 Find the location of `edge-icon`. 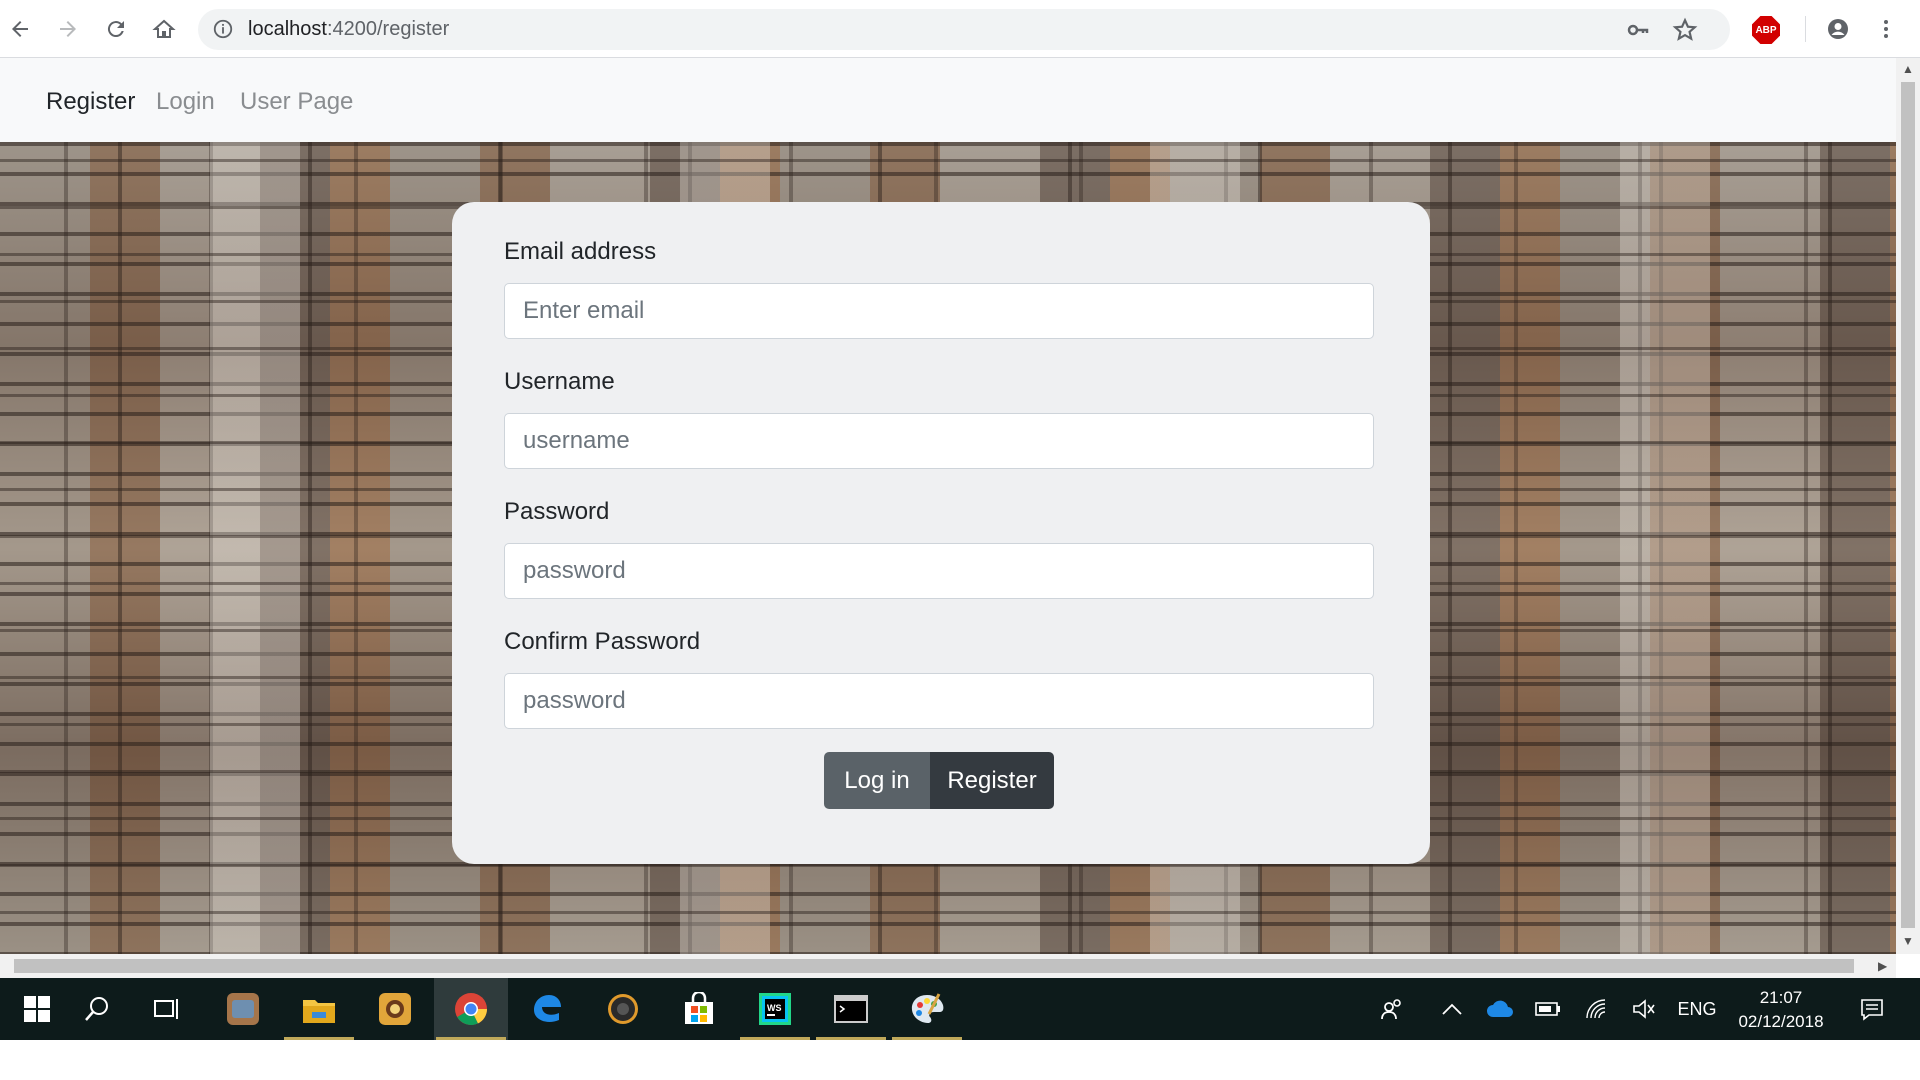

edge-icon is located at coordinates (547, 1008).